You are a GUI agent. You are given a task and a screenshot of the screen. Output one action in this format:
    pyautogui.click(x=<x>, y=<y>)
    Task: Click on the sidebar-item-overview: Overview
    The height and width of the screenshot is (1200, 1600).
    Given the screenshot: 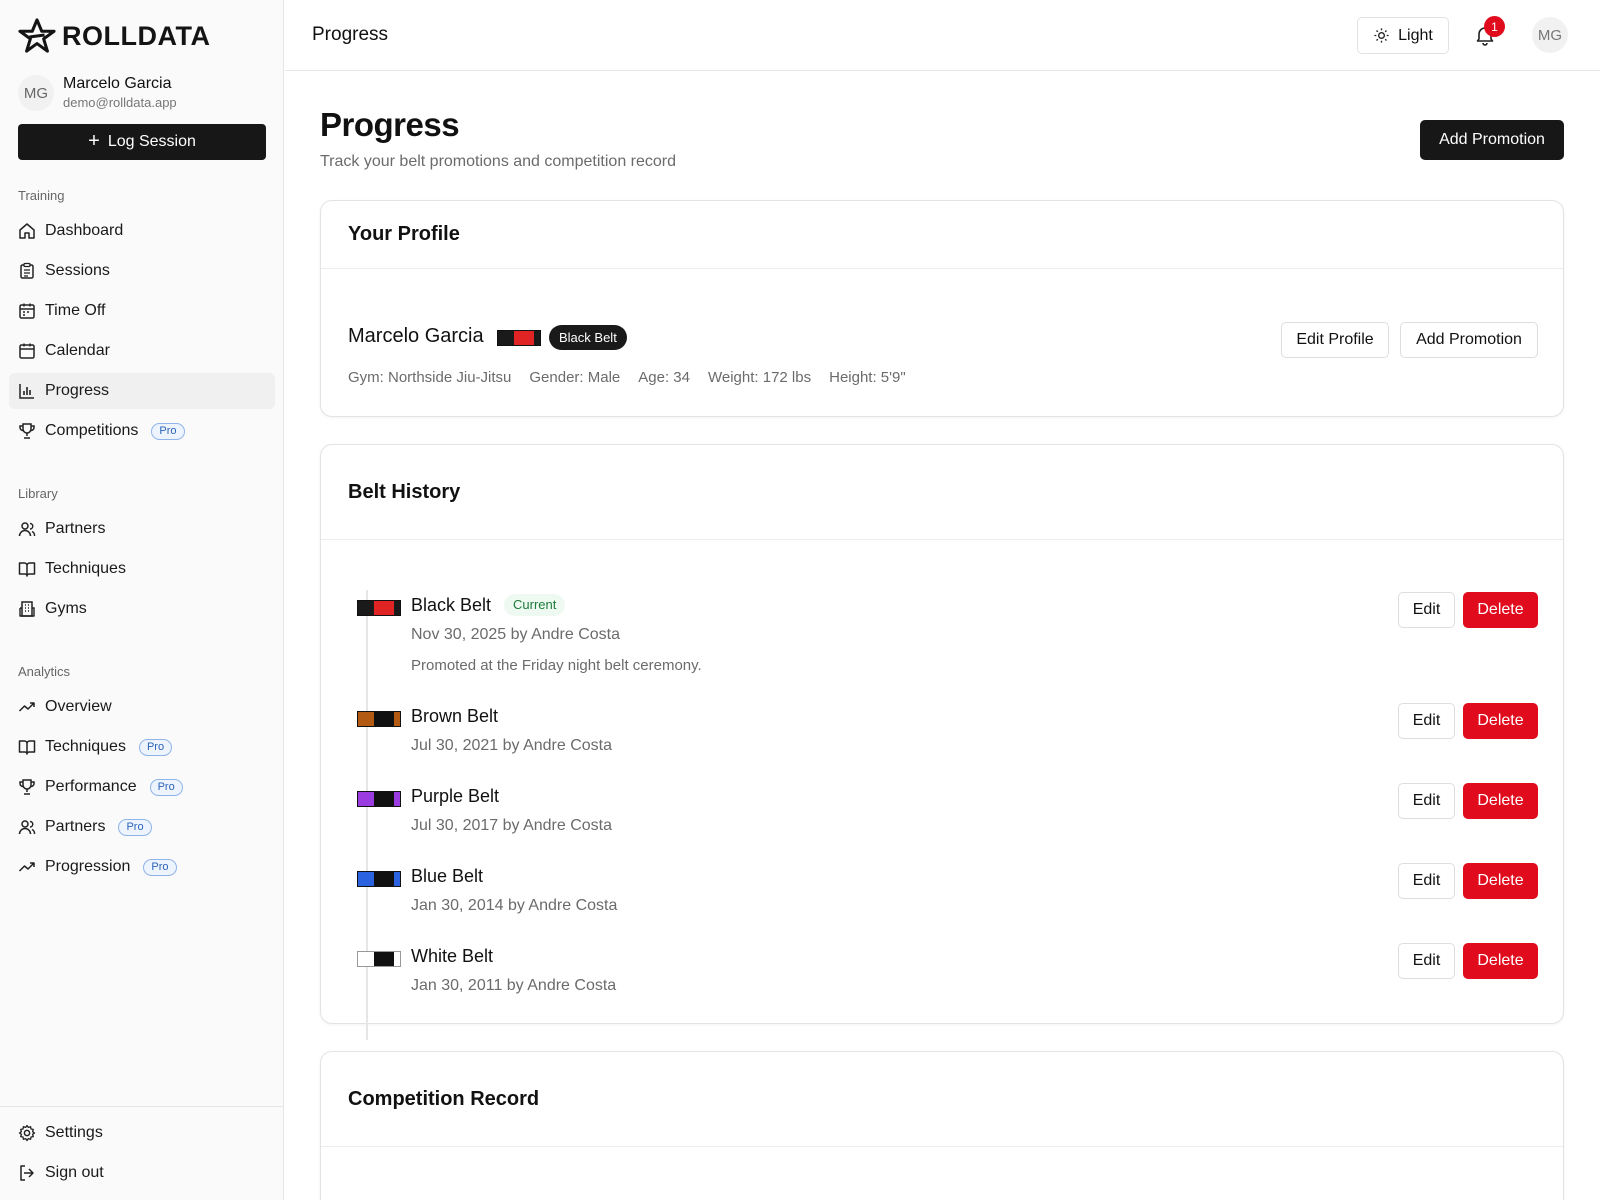 What is the action you would take?
    pyautogui.click(x=142, y=707)
    